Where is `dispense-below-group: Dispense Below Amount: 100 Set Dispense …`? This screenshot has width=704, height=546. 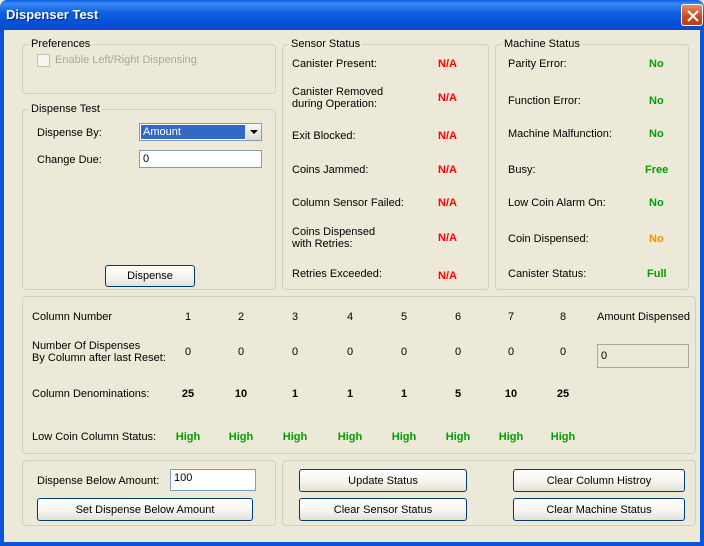 dispense-below-group: Dispense Below Amount: 100 Set Dispense … is located at coordinates (149, 493).